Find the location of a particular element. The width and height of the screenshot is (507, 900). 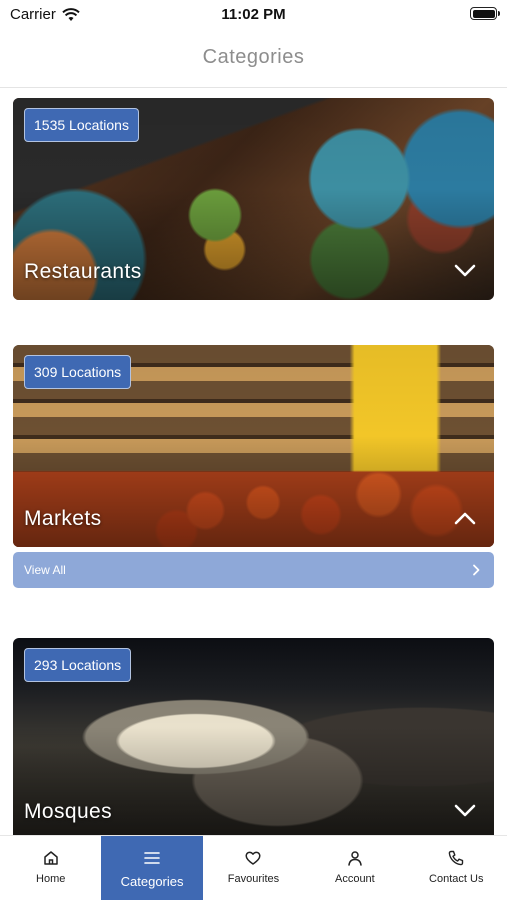

category-title: Mosques is located at coordinates (68, 811).